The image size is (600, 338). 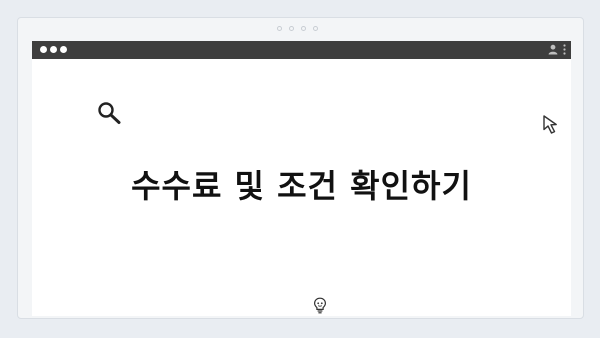 I want to click on window-controls, so click(x=53, y=49).